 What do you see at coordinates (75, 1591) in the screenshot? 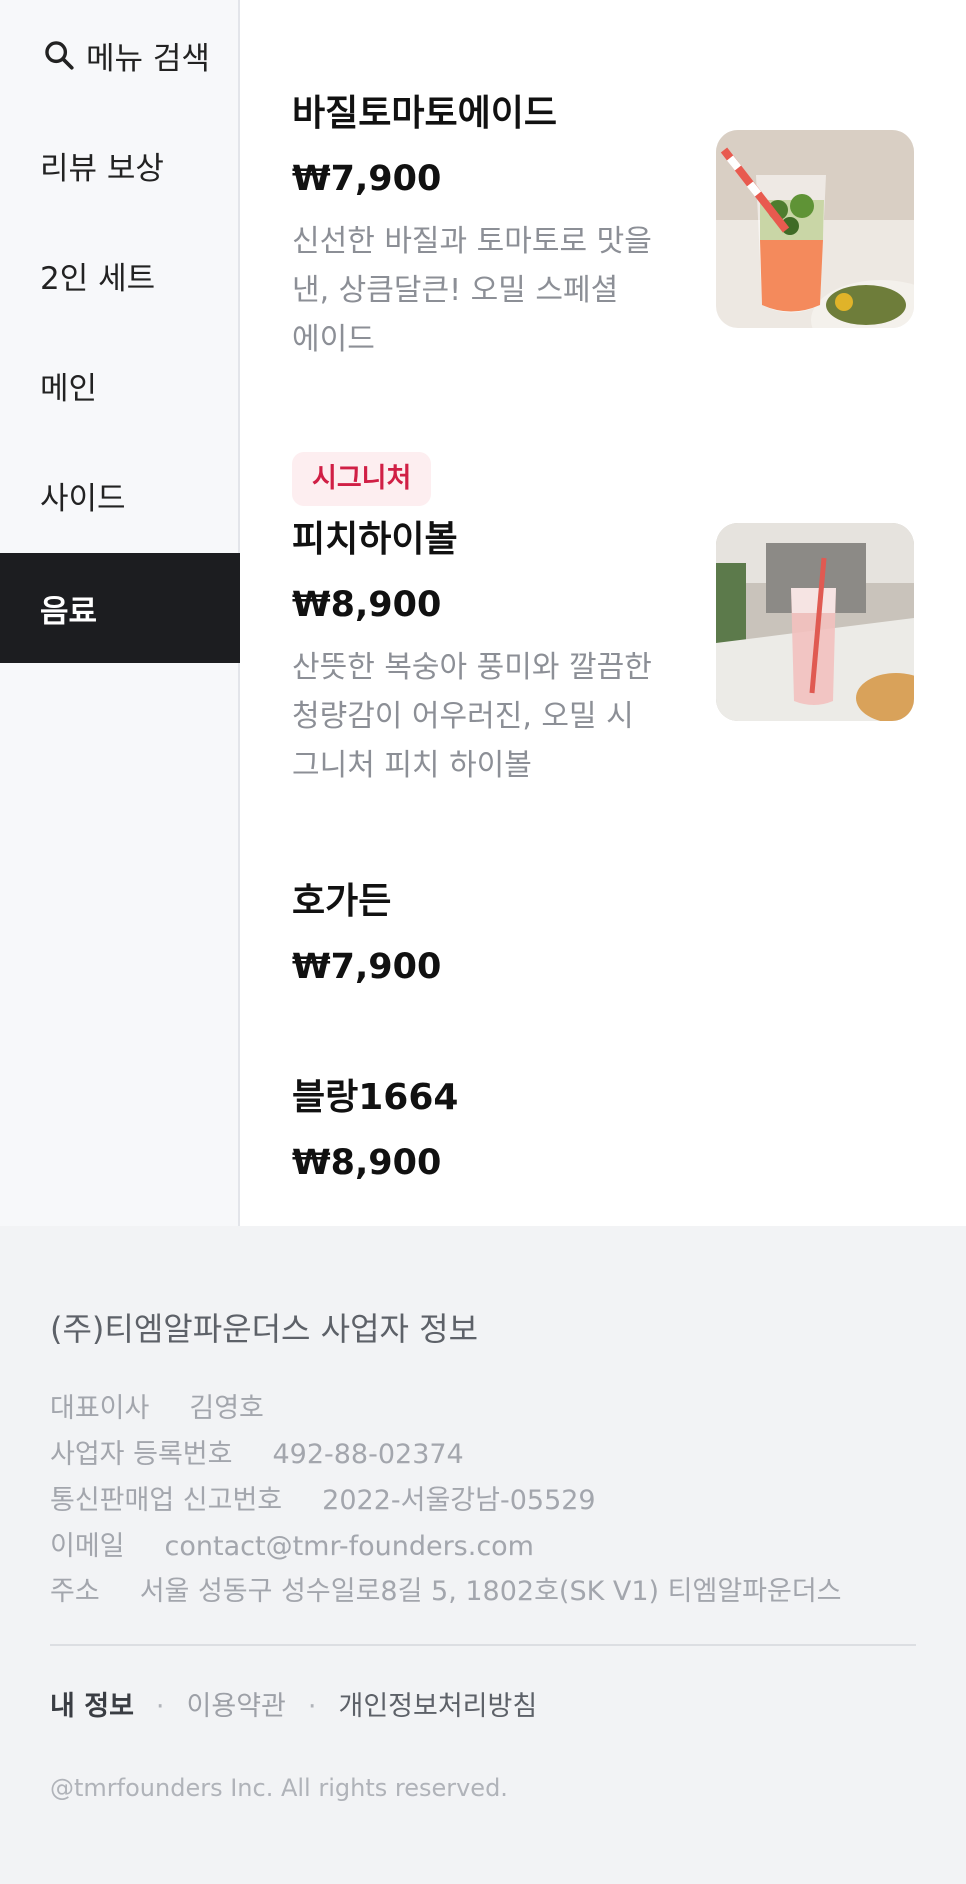
I see `footer-info-key: 주소` at bounding box center [75, 1591].